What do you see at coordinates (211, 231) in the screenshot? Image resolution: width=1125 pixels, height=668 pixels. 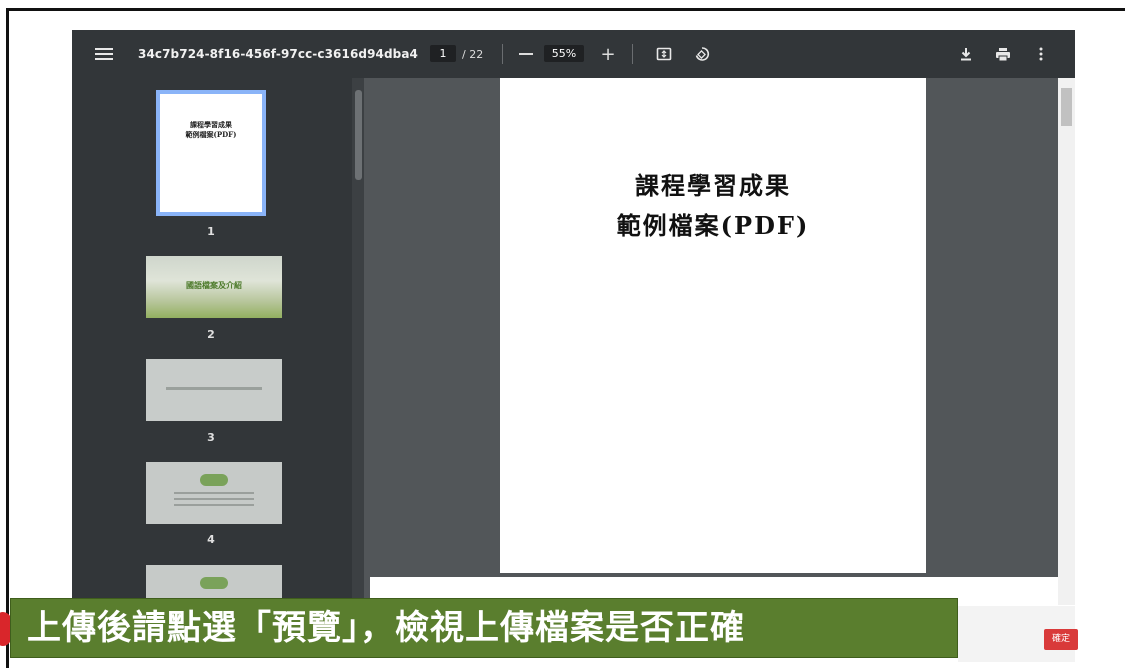 I see `thumbnail-number: 1` at bounding box center [211, 231].